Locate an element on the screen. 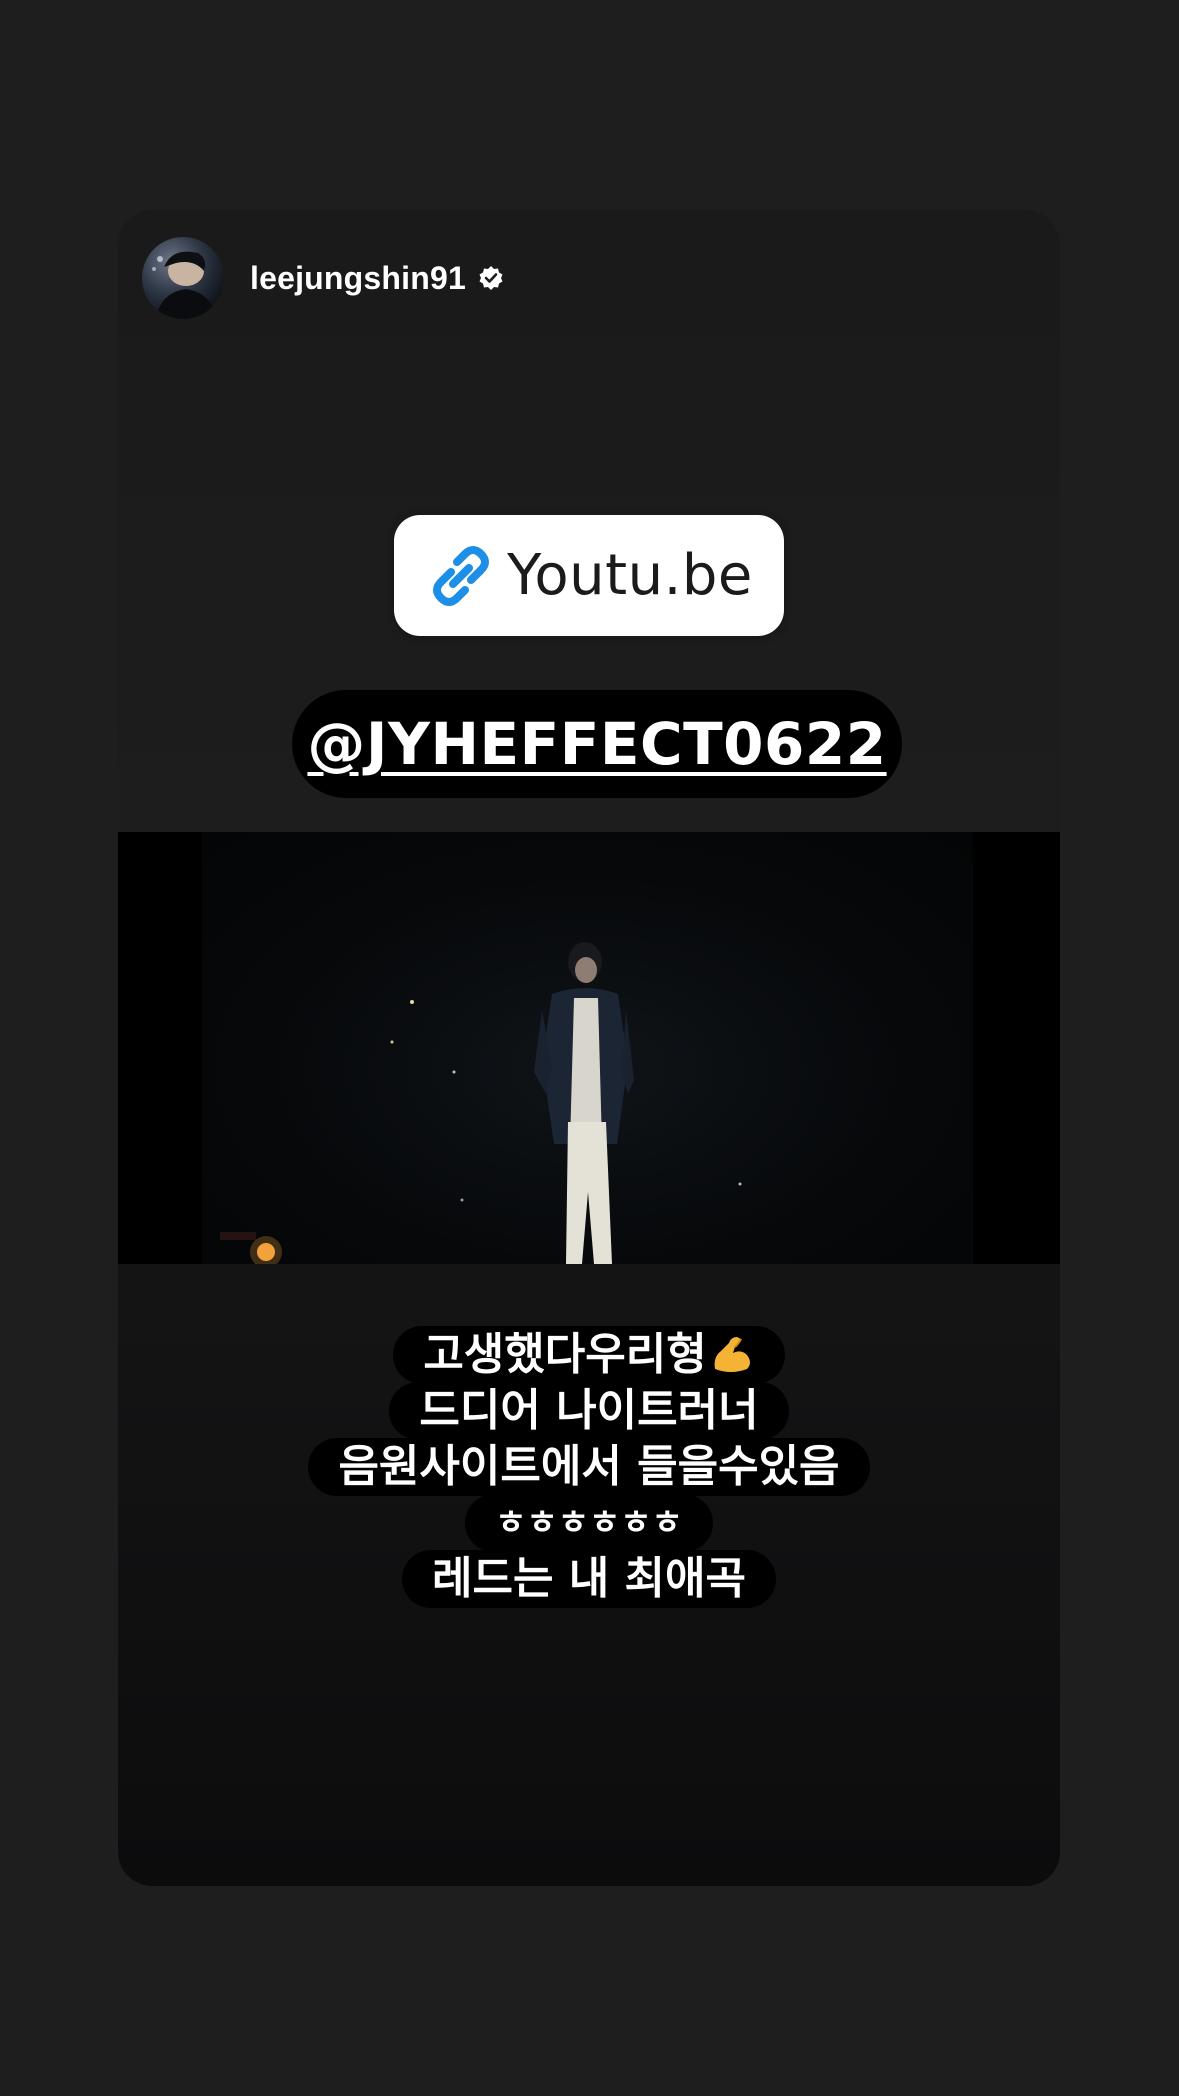  caption-line-3: 음원사이트에서 들을수있음 is located at coordinates (589, 1467).